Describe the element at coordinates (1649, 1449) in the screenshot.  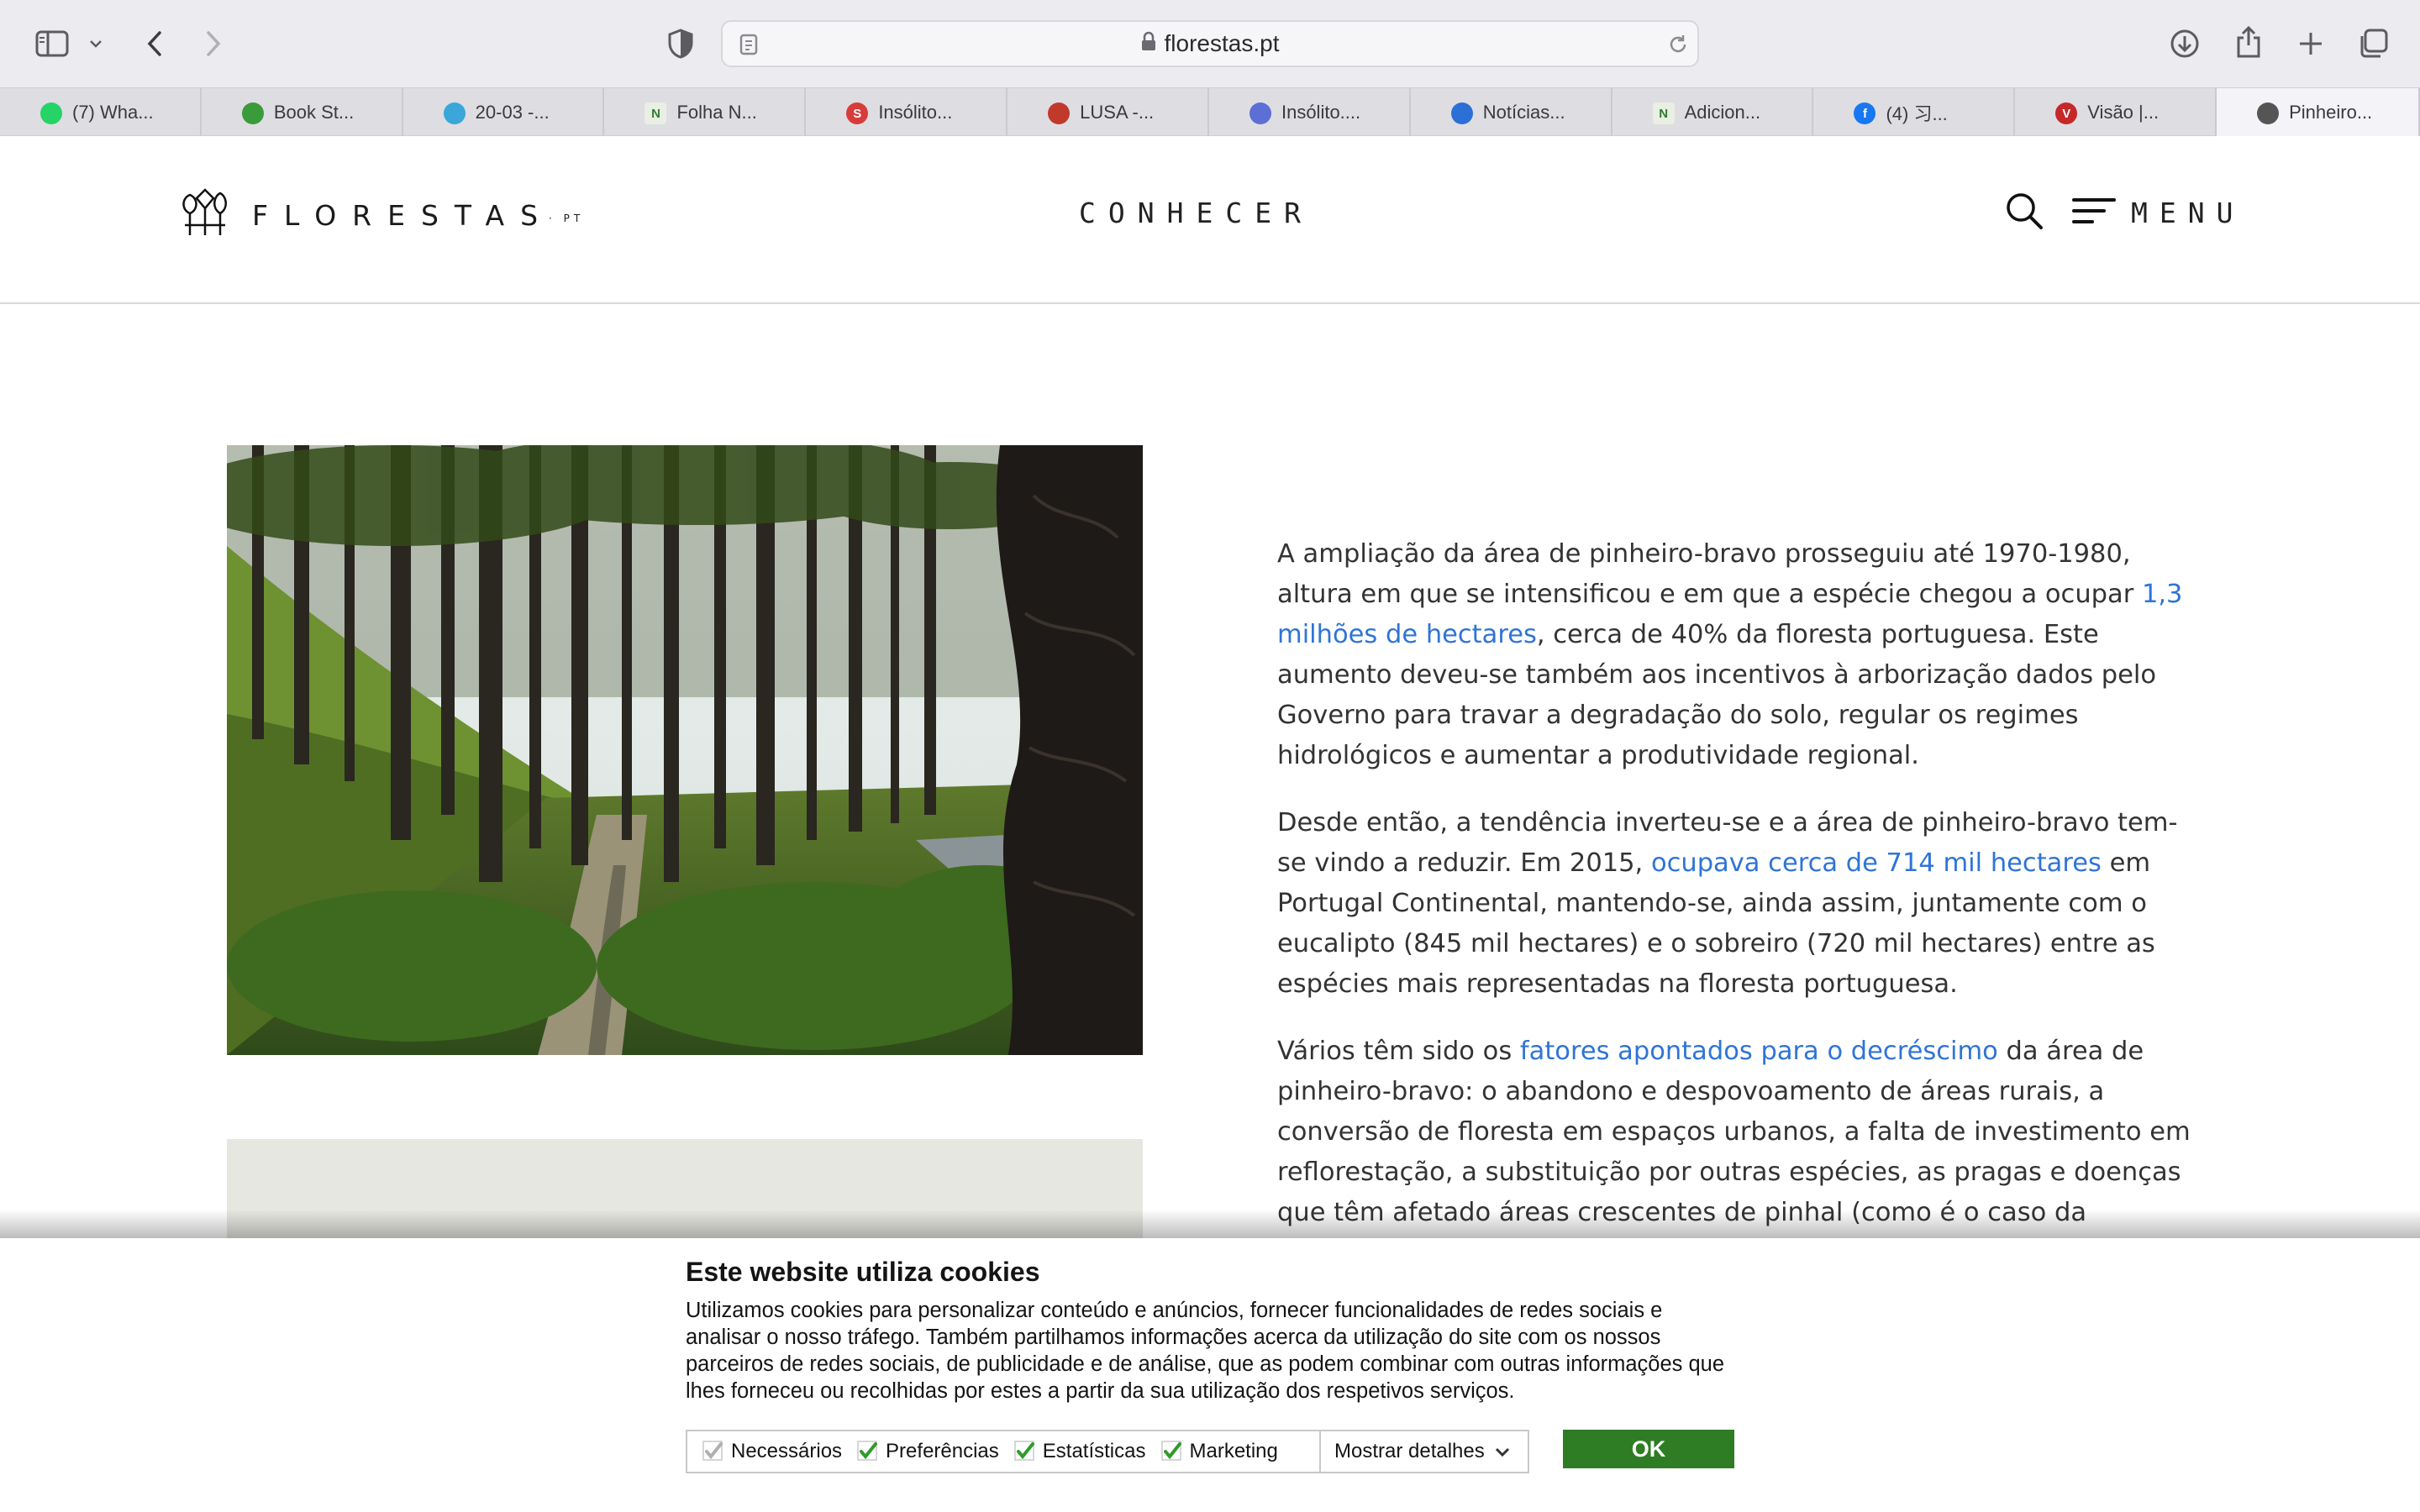
I see `cookie-ok-button: OK` at that location.